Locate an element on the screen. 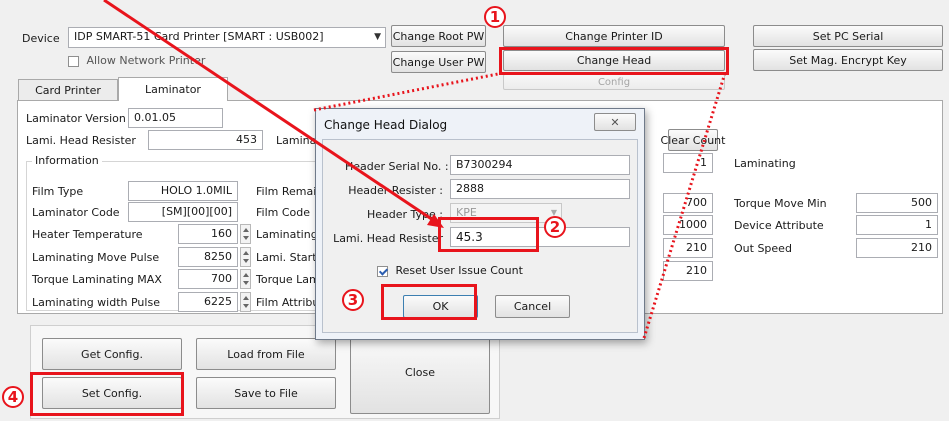 The image size is (949, 421). out-speed-field: 210 is located at coordinates (897, 248).